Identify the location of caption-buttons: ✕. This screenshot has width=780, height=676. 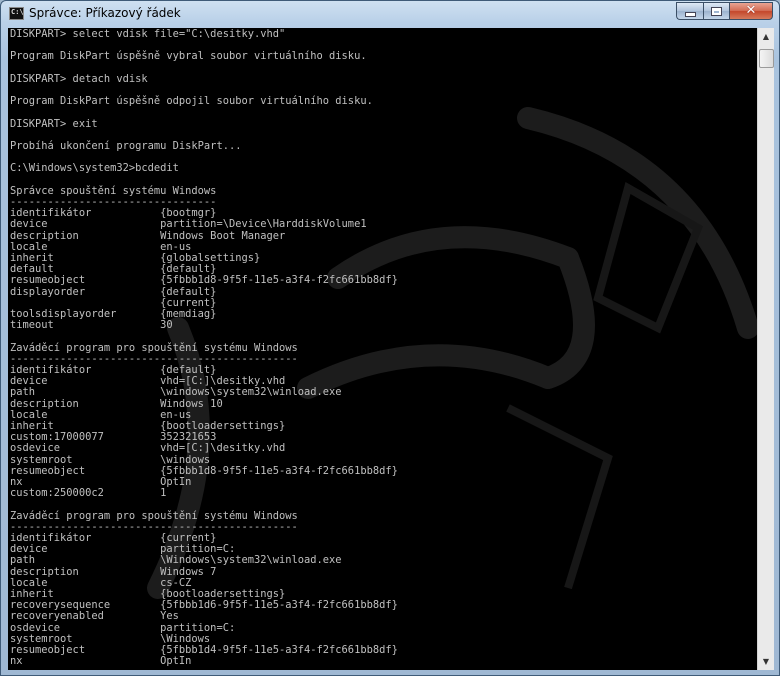
(724, 11).